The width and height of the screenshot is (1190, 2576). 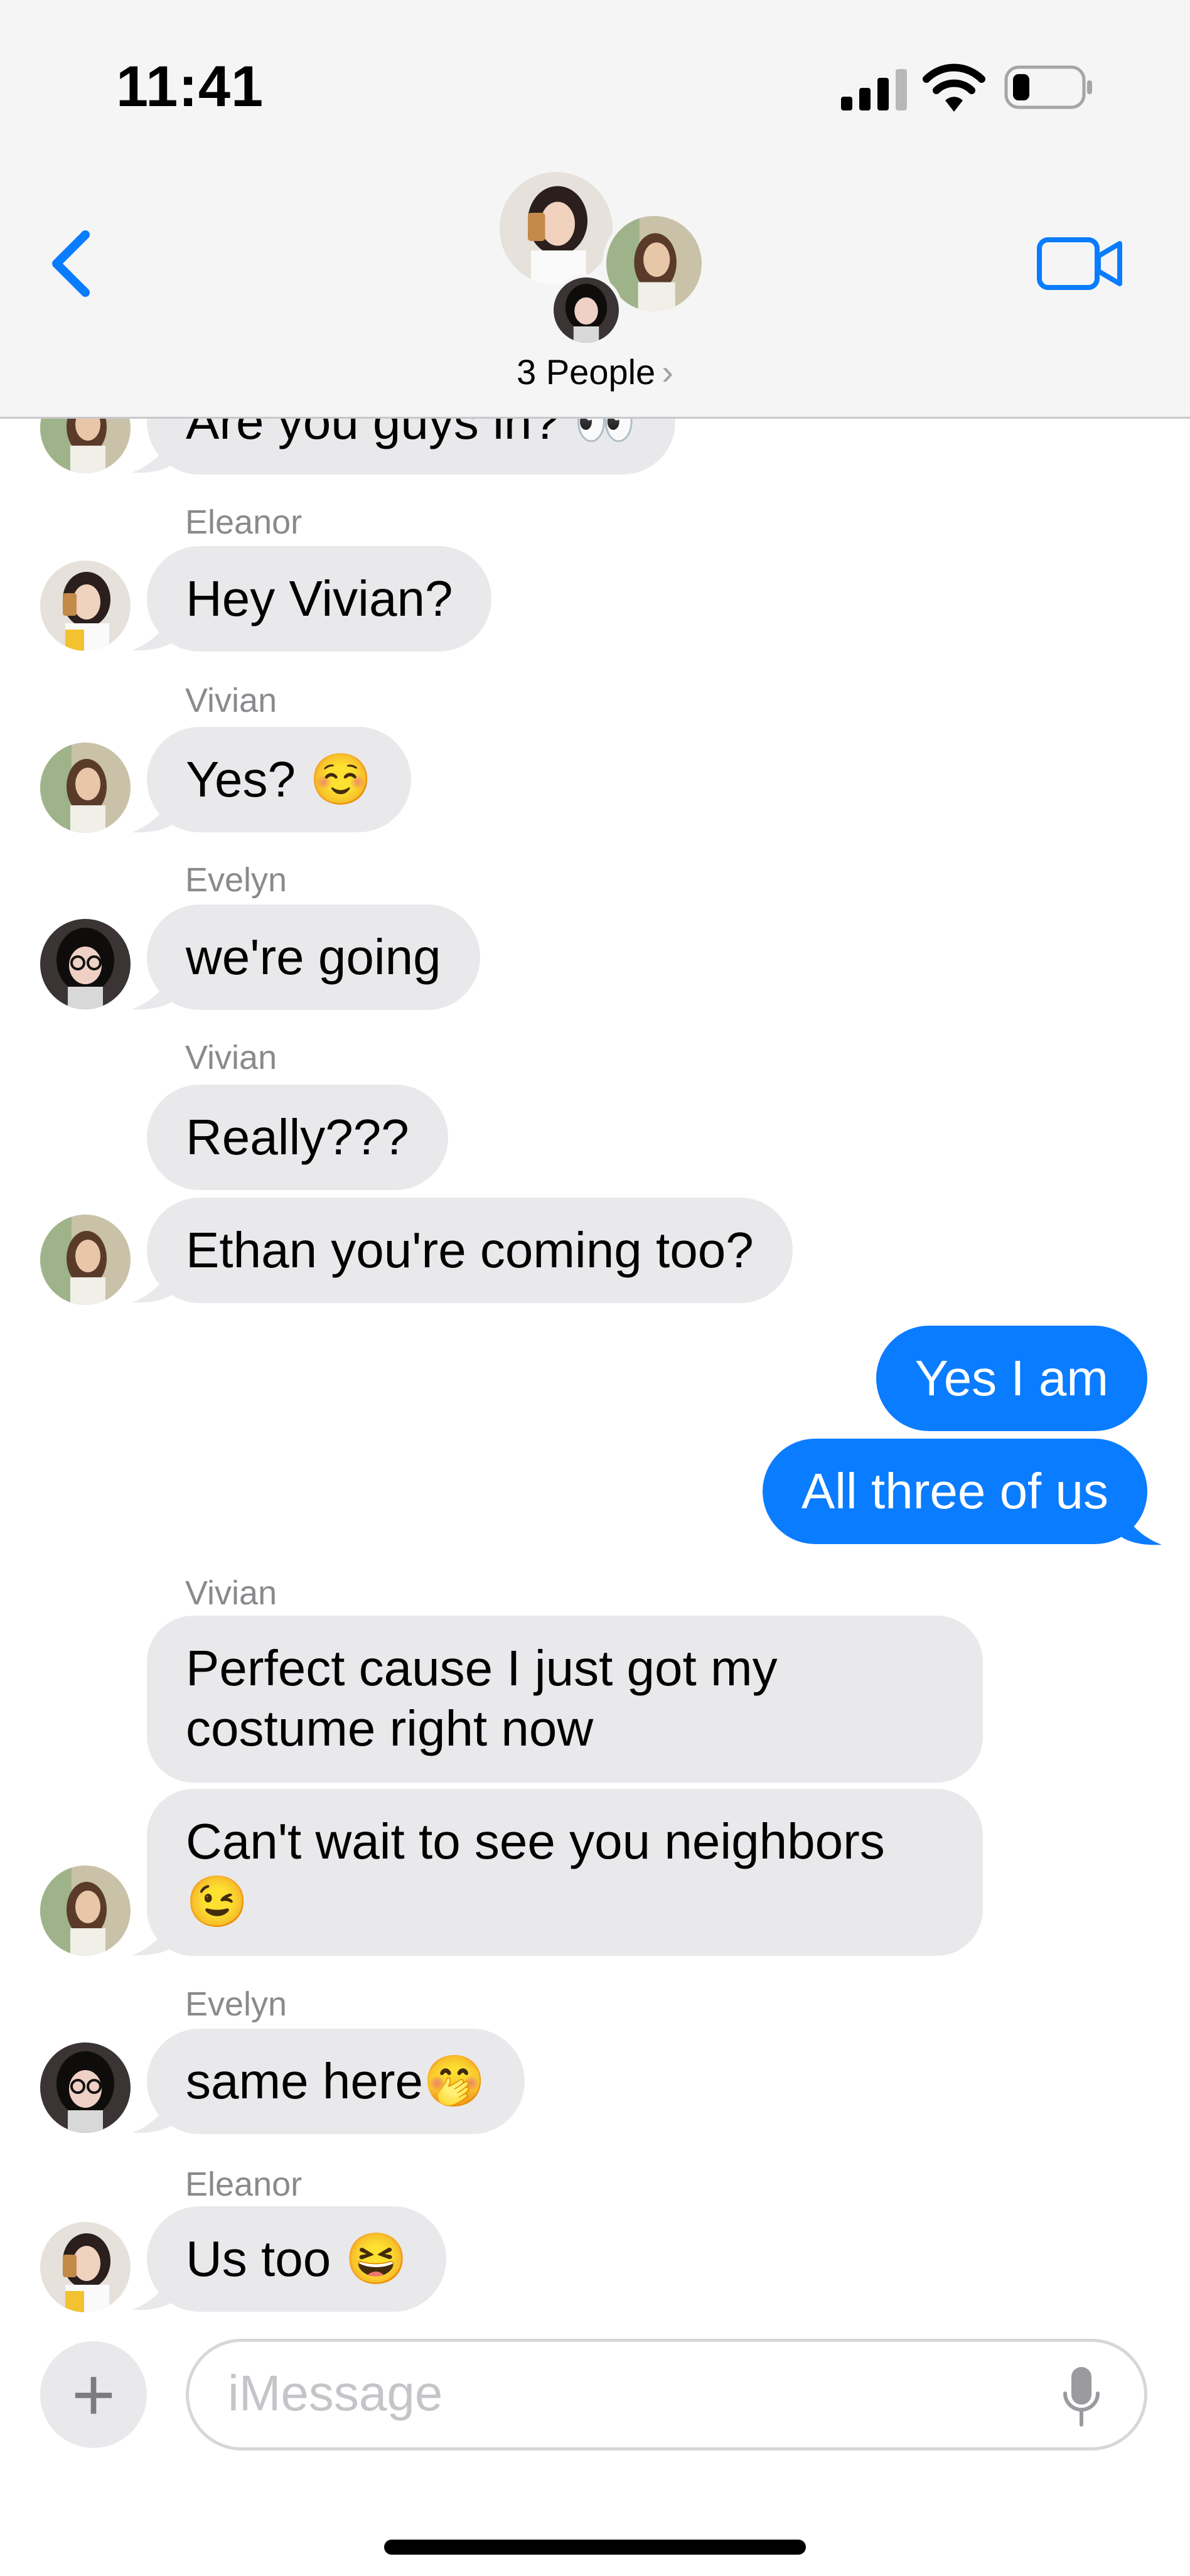 I want to click on home-indicator, so click(x=595, y=2547).